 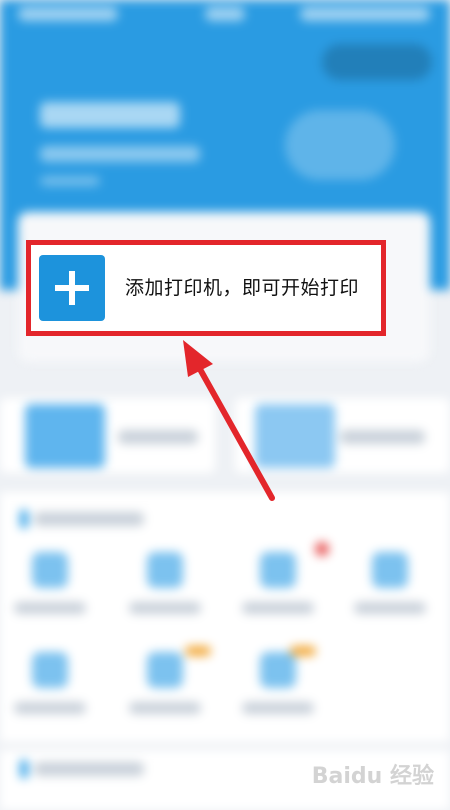 I want to click on quick-entry-left, so click(x=107, y=435).